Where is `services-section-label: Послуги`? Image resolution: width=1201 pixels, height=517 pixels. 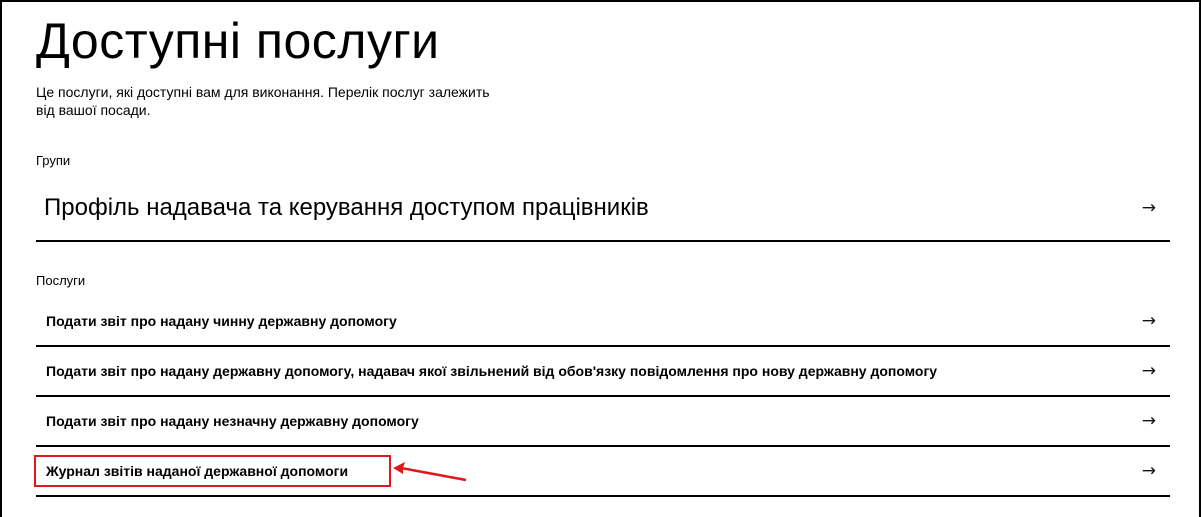 services-section-label: Послуги is located at coordinates (61, 280).